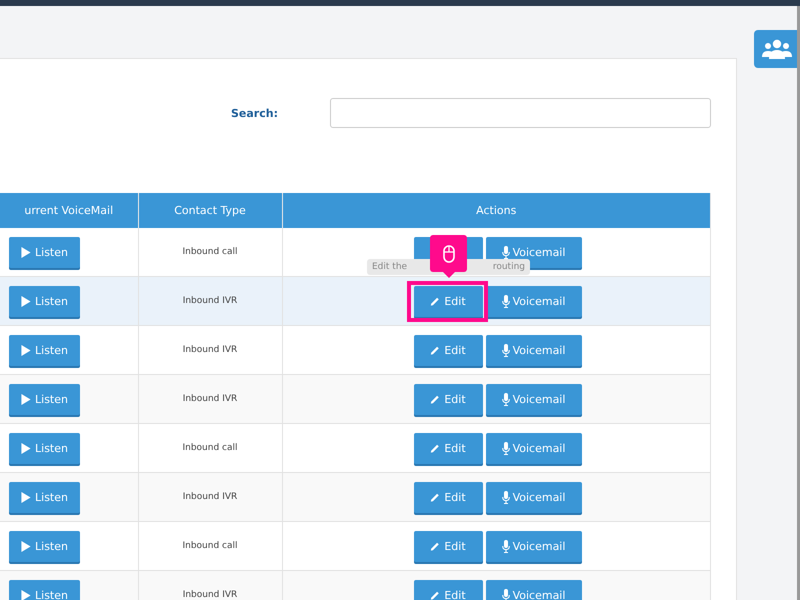 Image resolution: width=800 pixels, height=600 pixels. Describe the element at coordinates (390, 267) in the screenshot. I see `tooltip-text: Edit the` at that location.